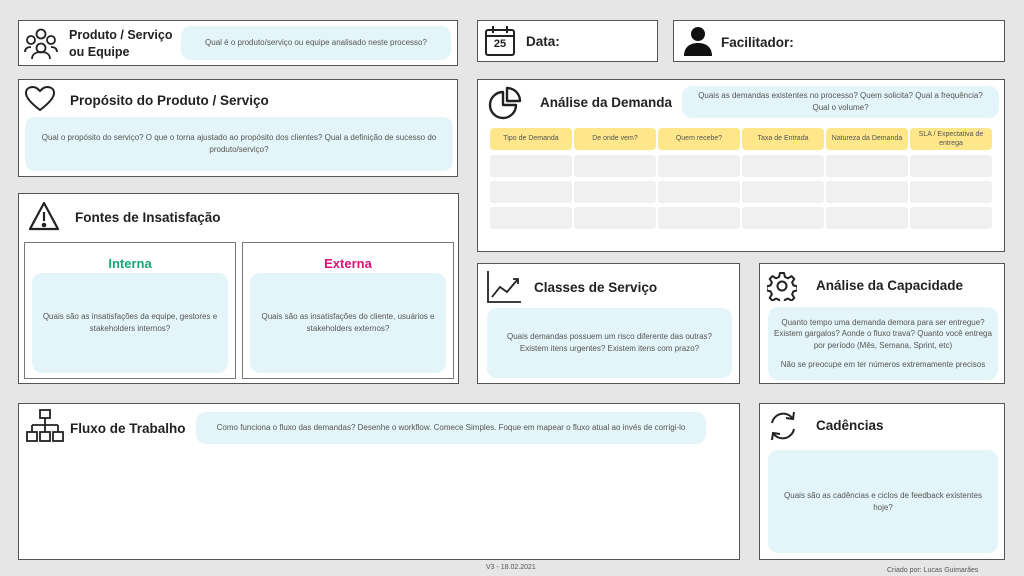 Image resolution: width=1024 pixels, height=576 pixels. Describe the element at coordinates (596, 287) in the screenshot. I see `classes-title: Classes de Serviço` at that location.